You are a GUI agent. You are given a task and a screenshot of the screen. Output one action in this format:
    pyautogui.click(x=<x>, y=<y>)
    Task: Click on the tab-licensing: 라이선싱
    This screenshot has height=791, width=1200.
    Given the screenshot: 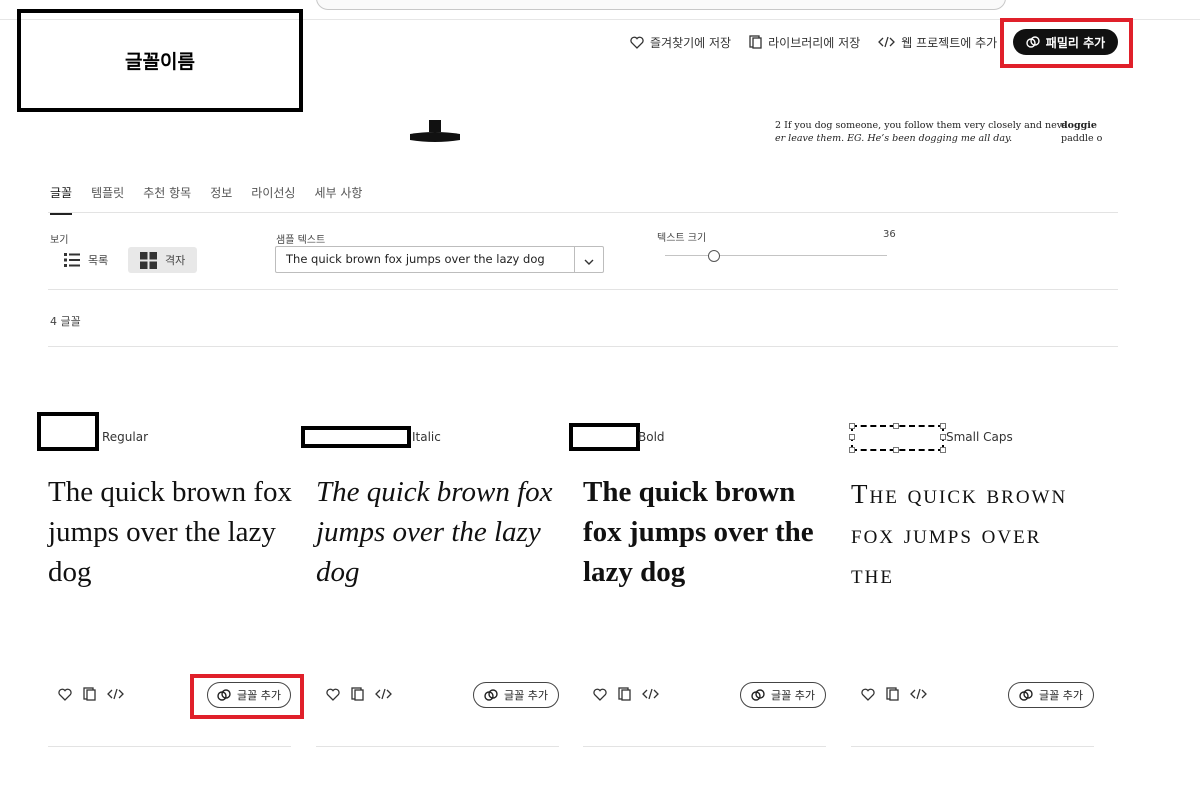 What is the action you would take?
    pyautogui.click(x=273, y=199)
    